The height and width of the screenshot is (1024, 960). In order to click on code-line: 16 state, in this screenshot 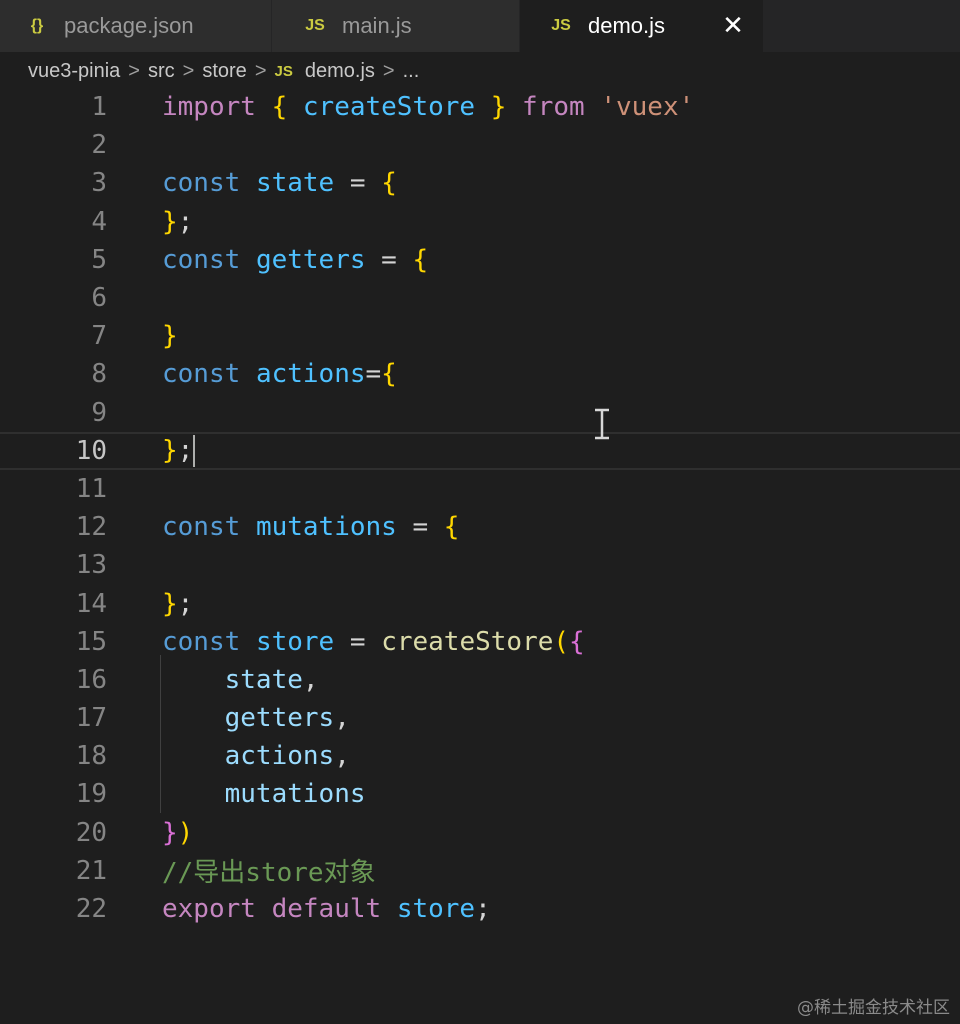, I will do `click(480, 680)`.